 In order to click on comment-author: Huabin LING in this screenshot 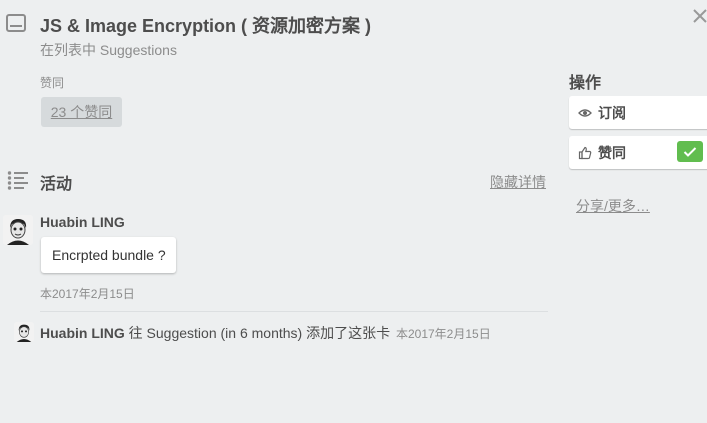, I will do `click(82, 222)`.